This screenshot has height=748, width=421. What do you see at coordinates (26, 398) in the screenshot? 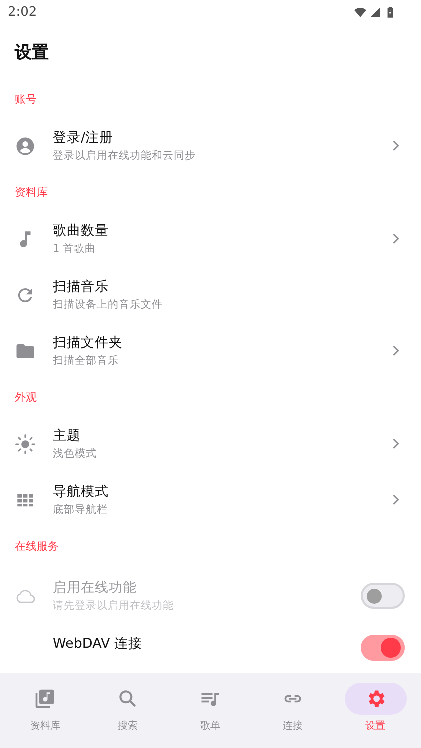
I see `section-header: 外观` at bounding box center [26, 398].